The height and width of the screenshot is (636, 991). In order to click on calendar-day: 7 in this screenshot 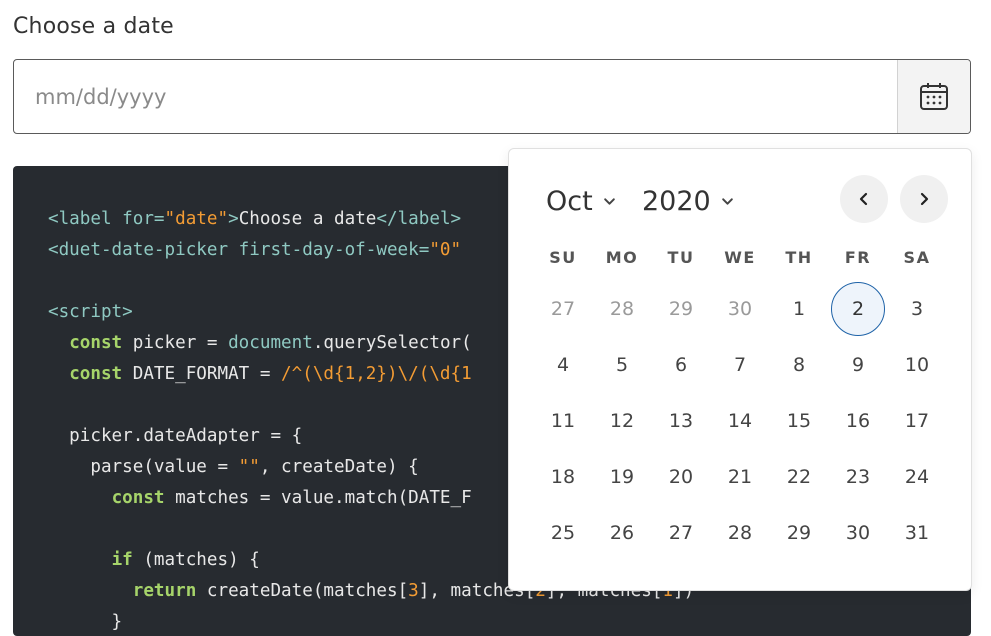, I will do `click(740, 365)`.